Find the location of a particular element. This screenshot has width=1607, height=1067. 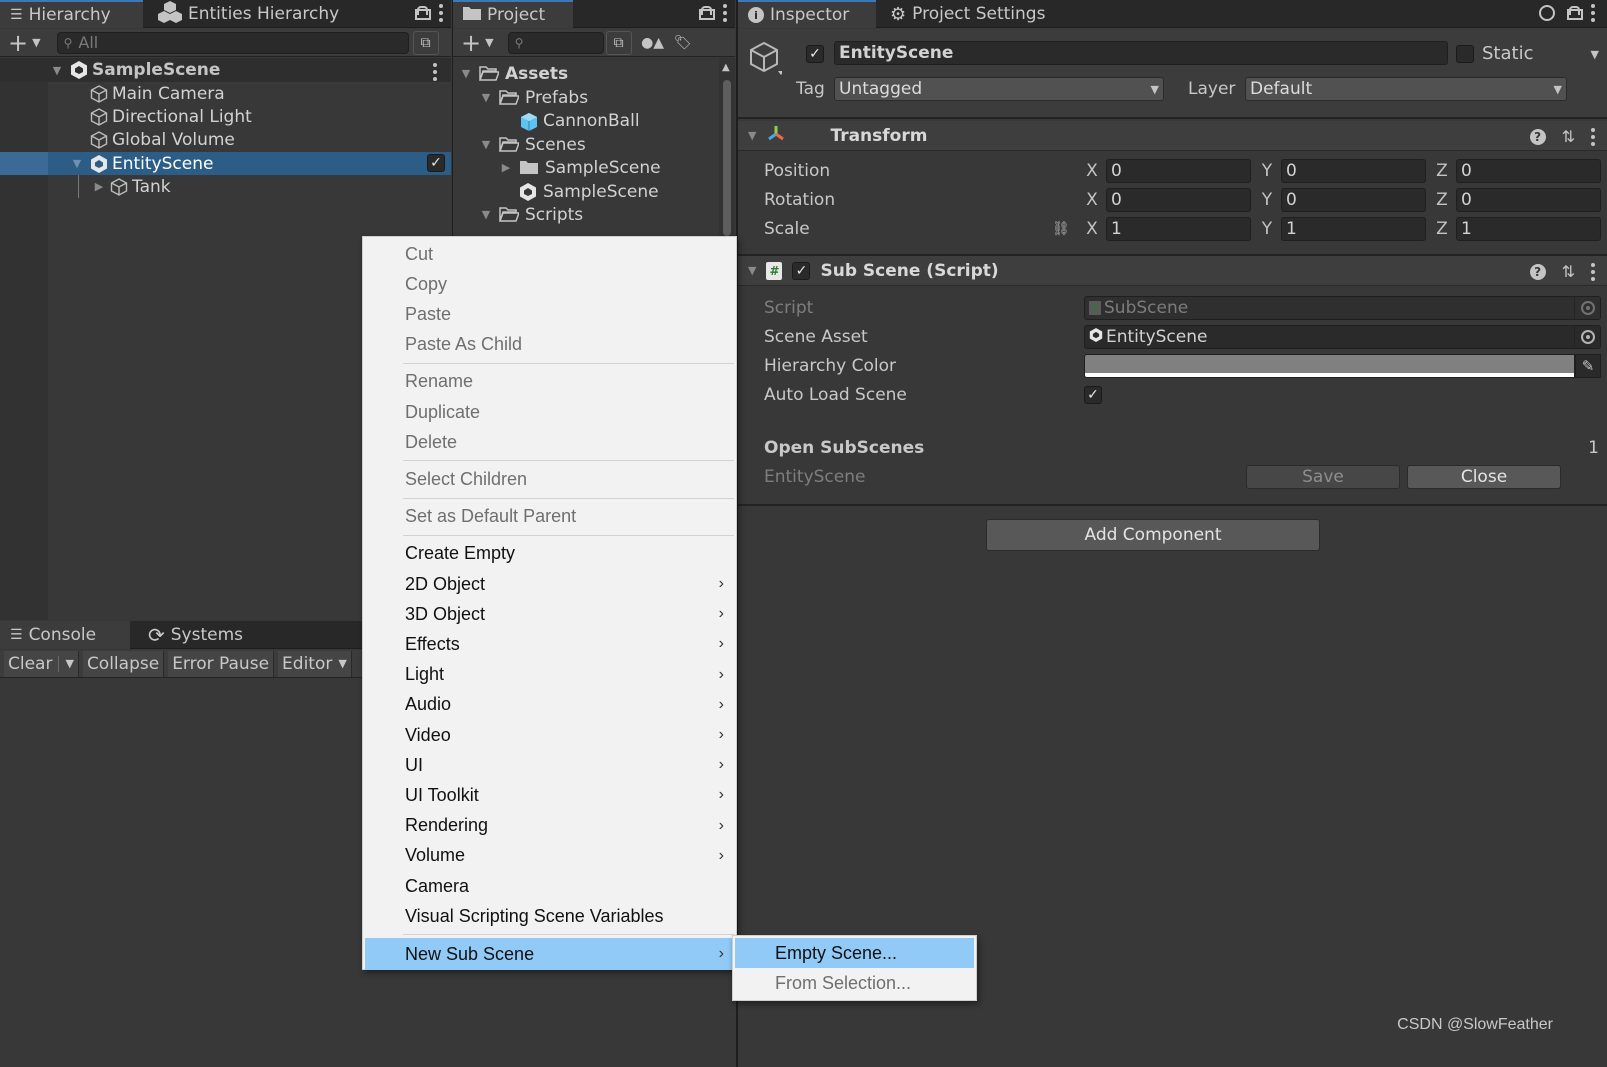

menu-item-paste: Paste is located at coordinates (549, 314).